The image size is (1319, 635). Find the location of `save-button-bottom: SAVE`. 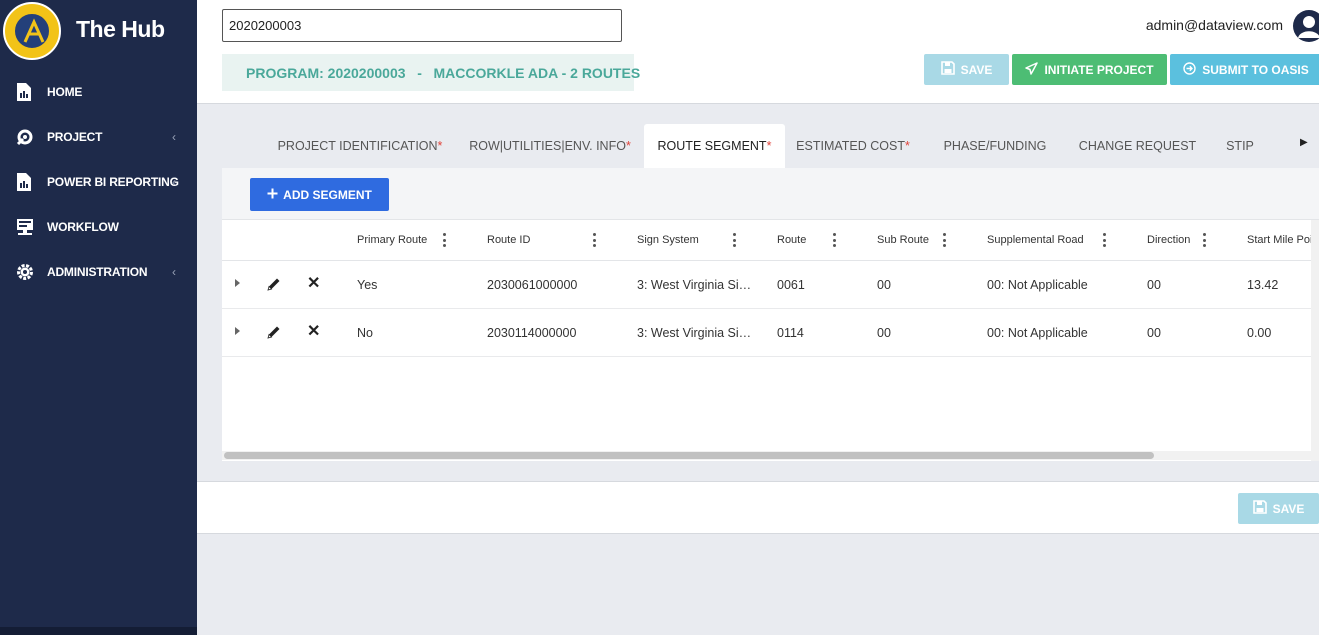

save-button-bottom: SAVE is located at coordinates (1278, 508).